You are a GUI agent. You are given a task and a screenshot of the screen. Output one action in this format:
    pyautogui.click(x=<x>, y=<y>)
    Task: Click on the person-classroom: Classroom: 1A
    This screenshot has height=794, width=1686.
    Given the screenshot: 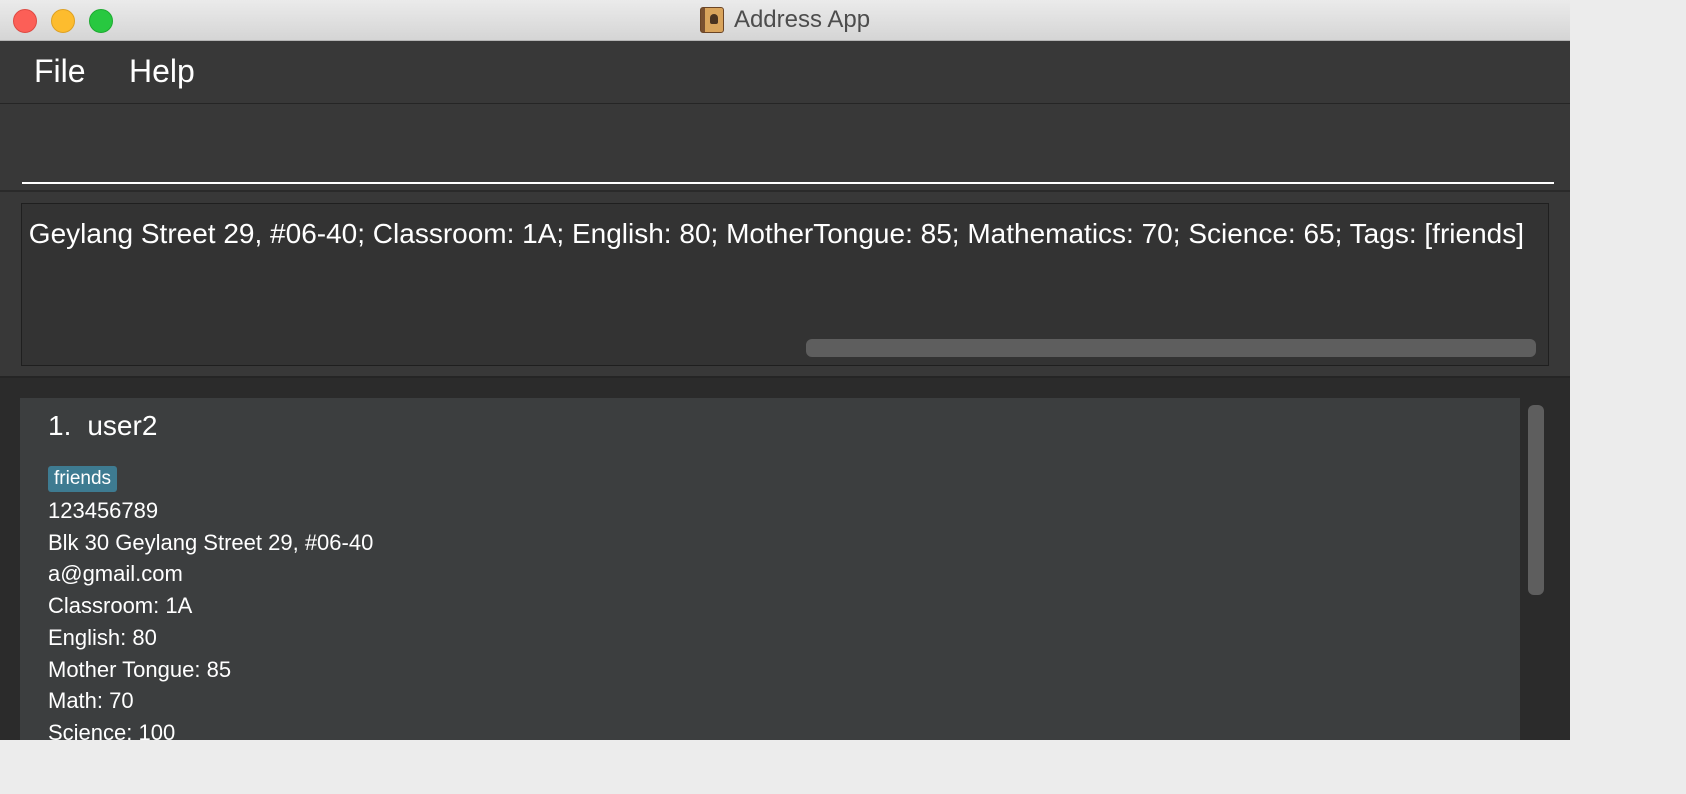 What is the action you would take?
    pyautogui.click(x=120, y=605)
    